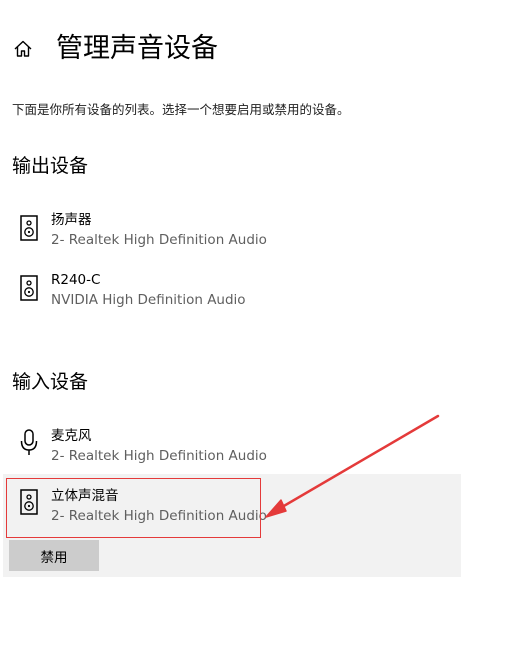 This screenshot has width=519, height=656. I want to click on device-name: R240-C, so click(76, 280).